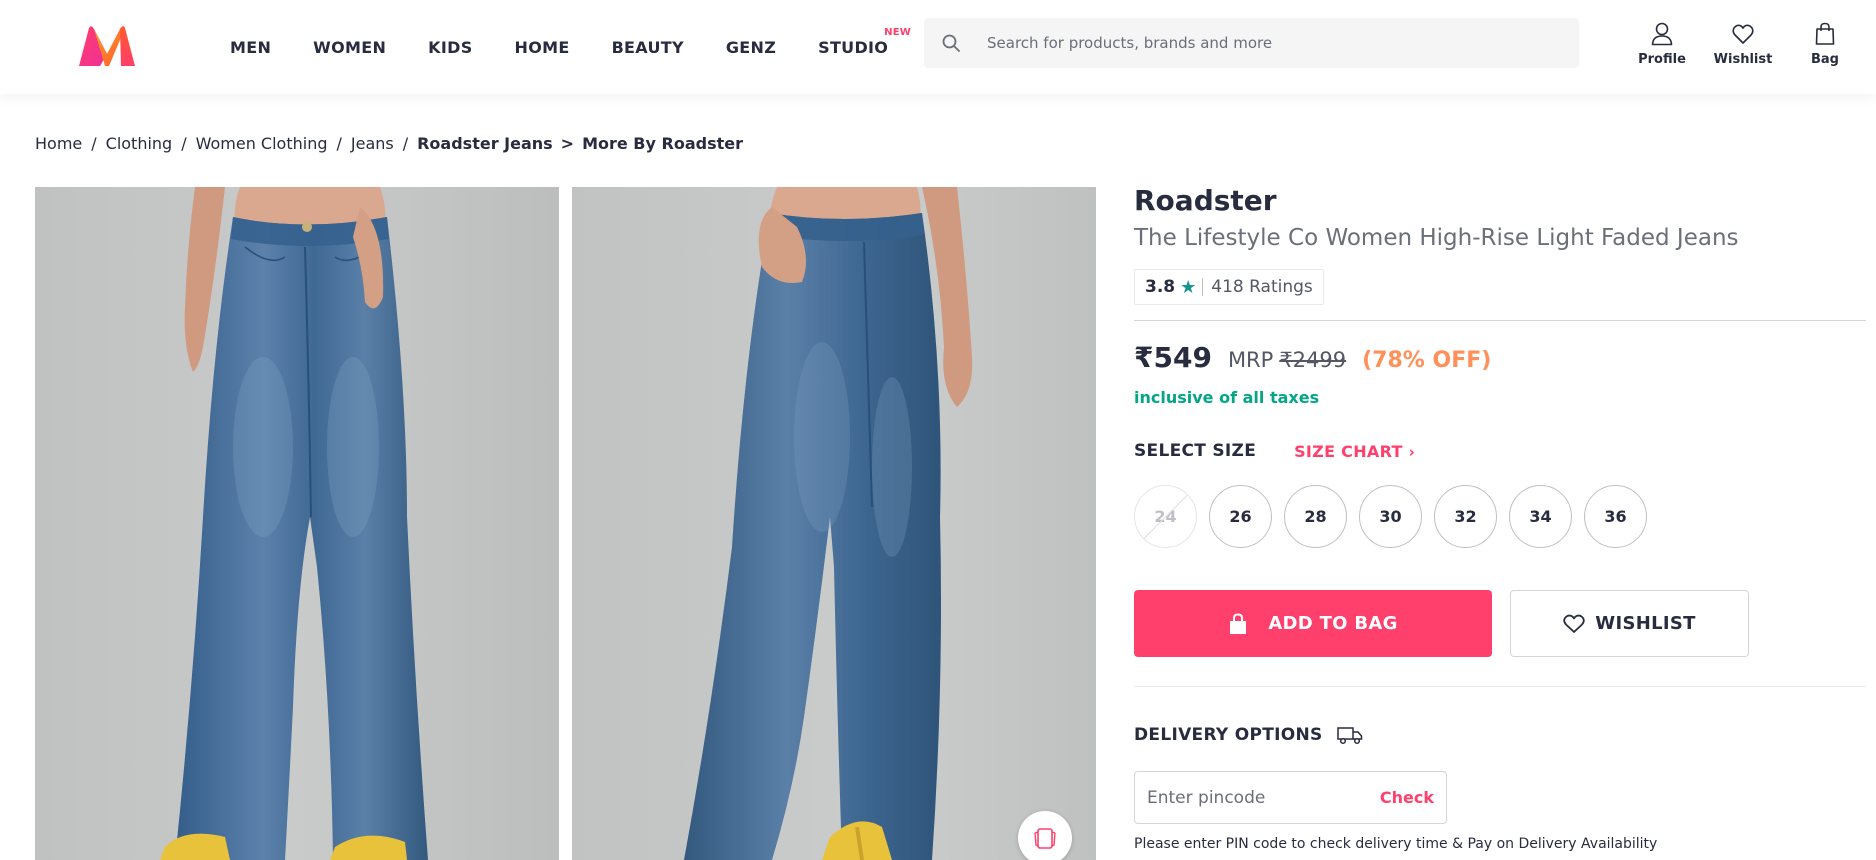  Describe the element at coordinates (1262, 287) in the screenshot. I see `rating-count: 418 Ratings` at that location.